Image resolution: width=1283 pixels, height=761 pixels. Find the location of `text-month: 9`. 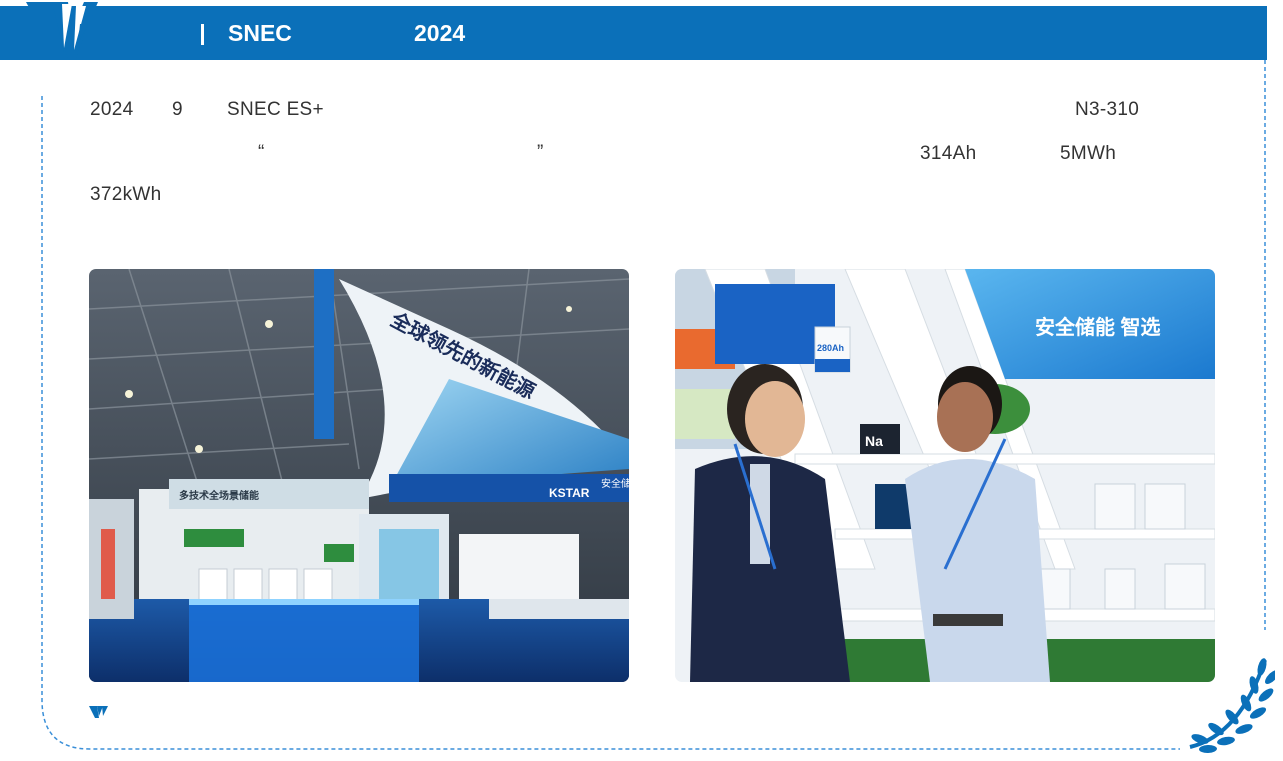

text-month: 9 is located at coordinates (177, 109).